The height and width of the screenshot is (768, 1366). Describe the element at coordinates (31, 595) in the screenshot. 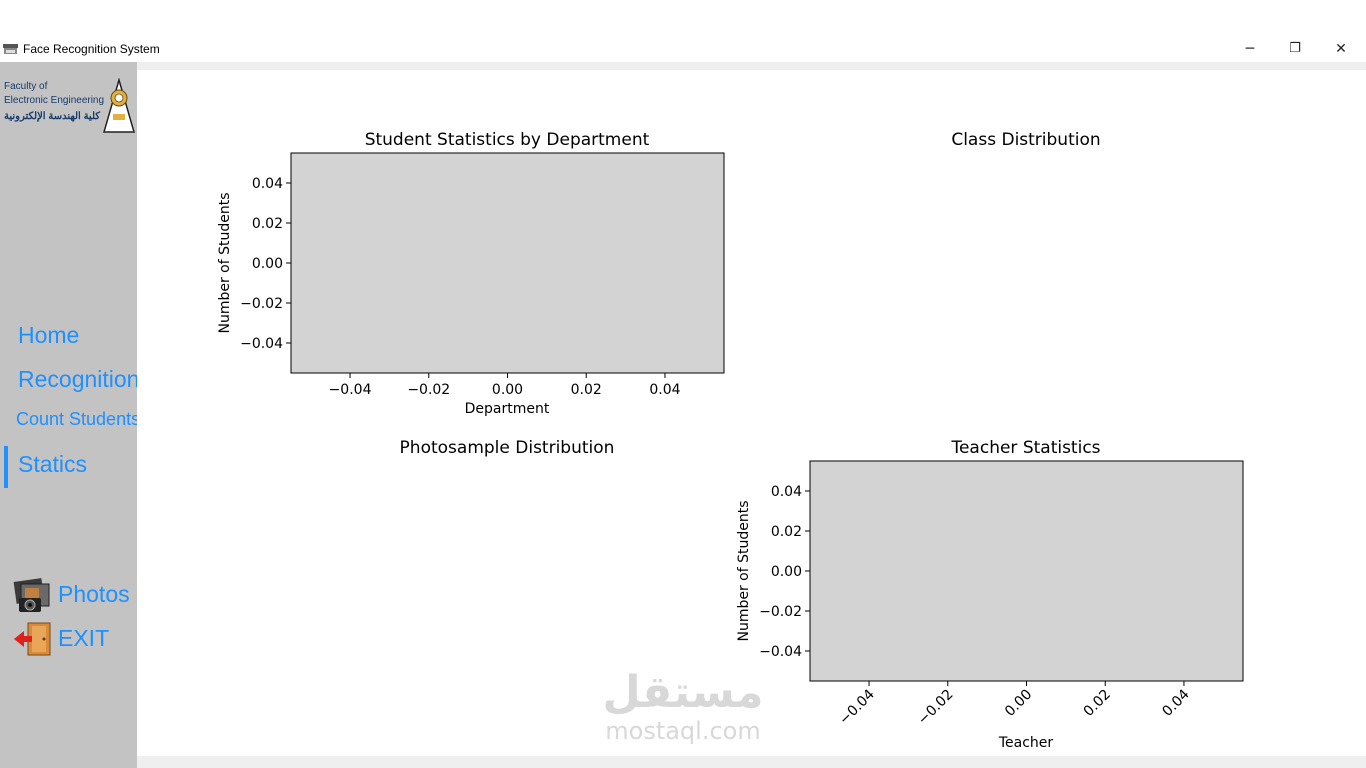

I see `camera-photos-icon` at that location.